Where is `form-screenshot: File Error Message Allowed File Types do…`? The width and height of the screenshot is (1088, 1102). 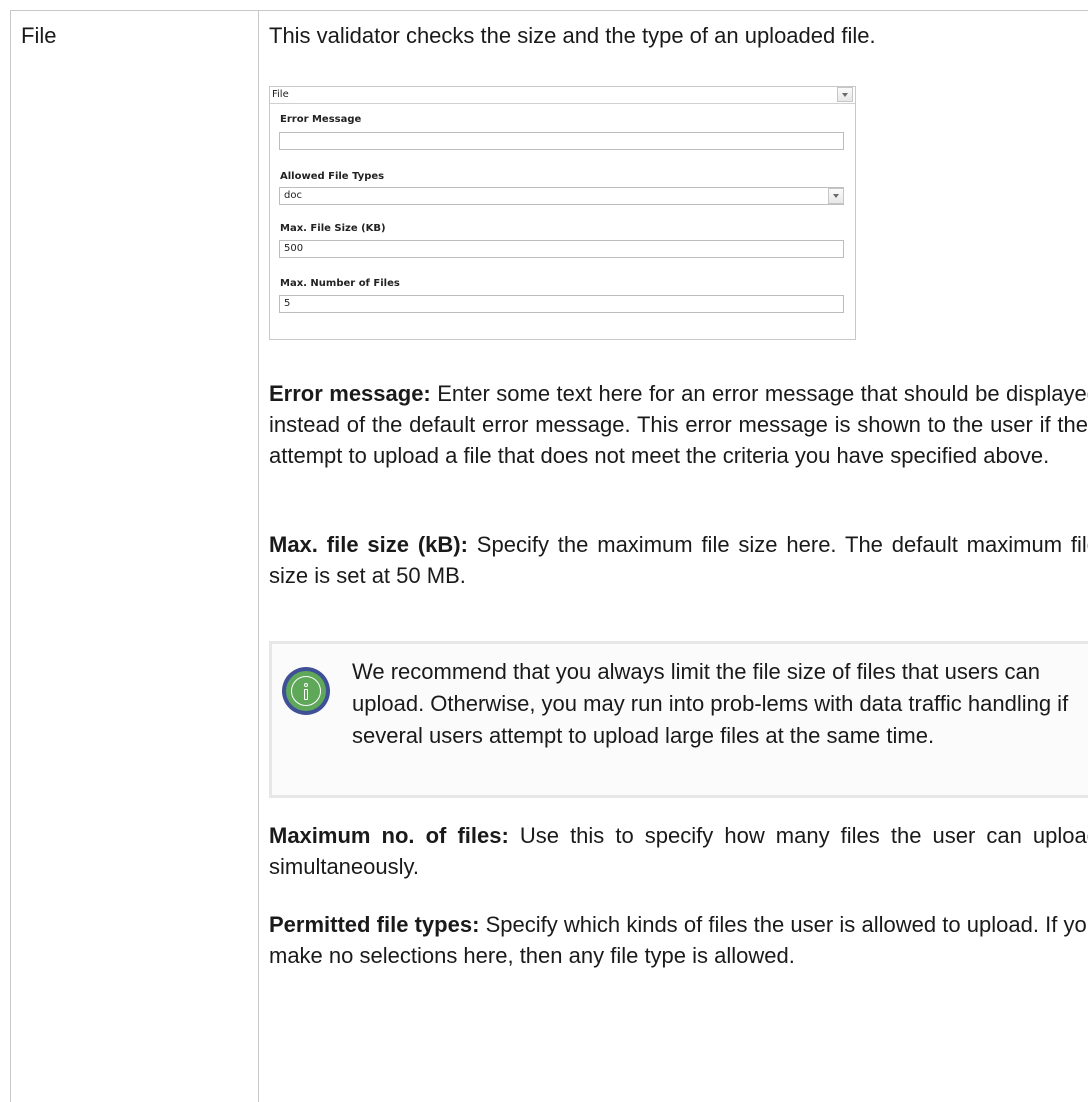
form-screenshot: File Error Message Allowed File Types do… is located at coordinates (562, 213).